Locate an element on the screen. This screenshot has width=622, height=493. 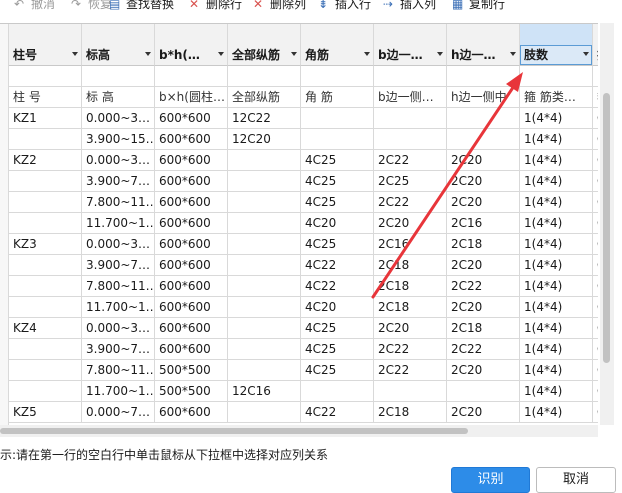
table-row: KZ40.000~3…600*600 4C252C202C181(4*4)C is located at coordinates (299, 328).